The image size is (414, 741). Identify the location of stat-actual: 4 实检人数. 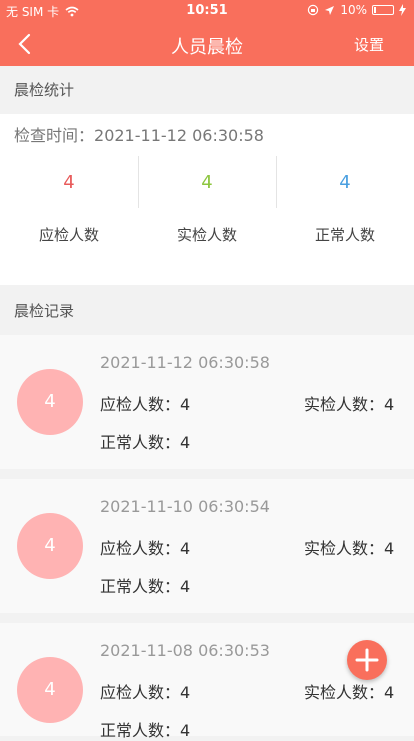
(207, 206).